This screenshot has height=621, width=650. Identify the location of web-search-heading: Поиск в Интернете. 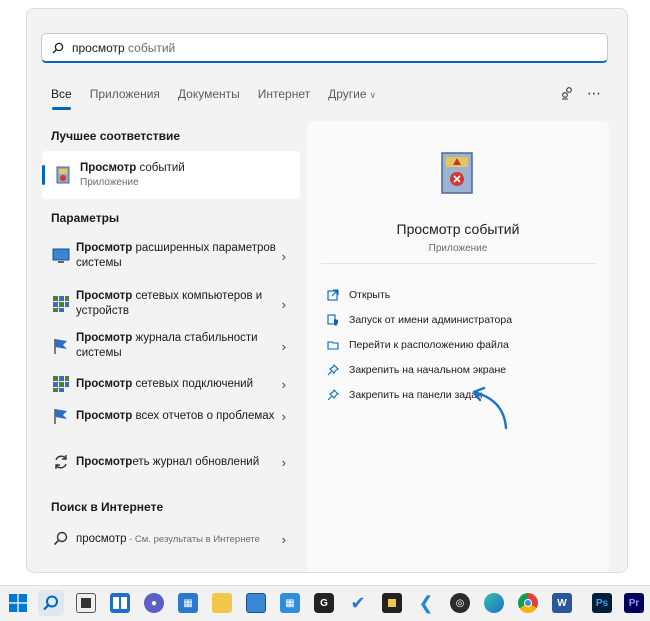
(107, 507).